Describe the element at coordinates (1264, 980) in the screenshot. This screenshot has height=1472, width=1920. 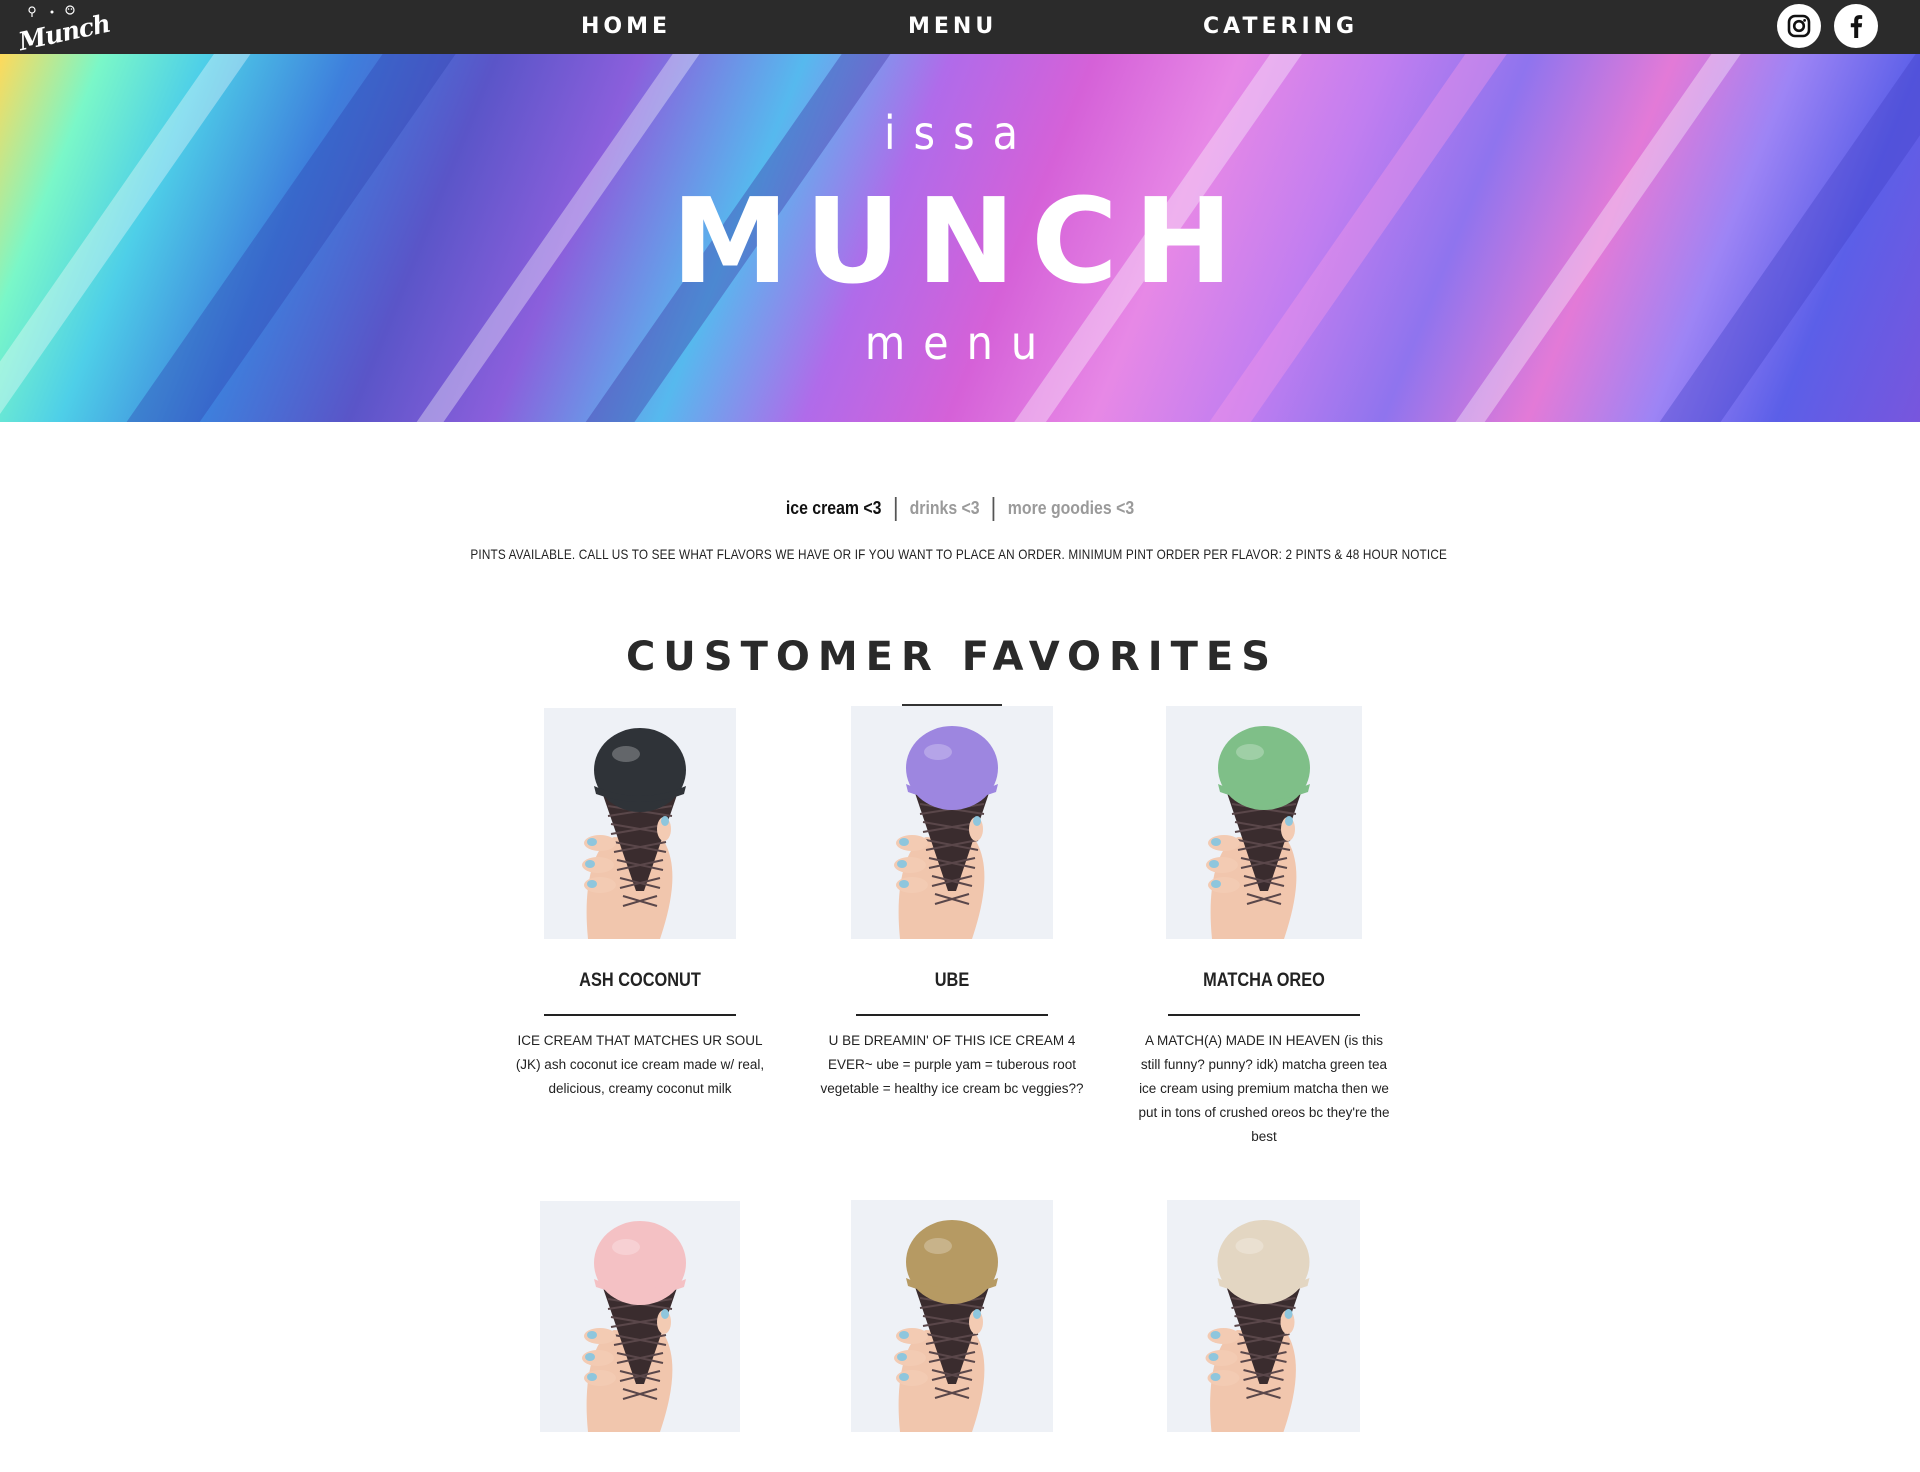
I see `product-name: MATCHA OREO` at that location.